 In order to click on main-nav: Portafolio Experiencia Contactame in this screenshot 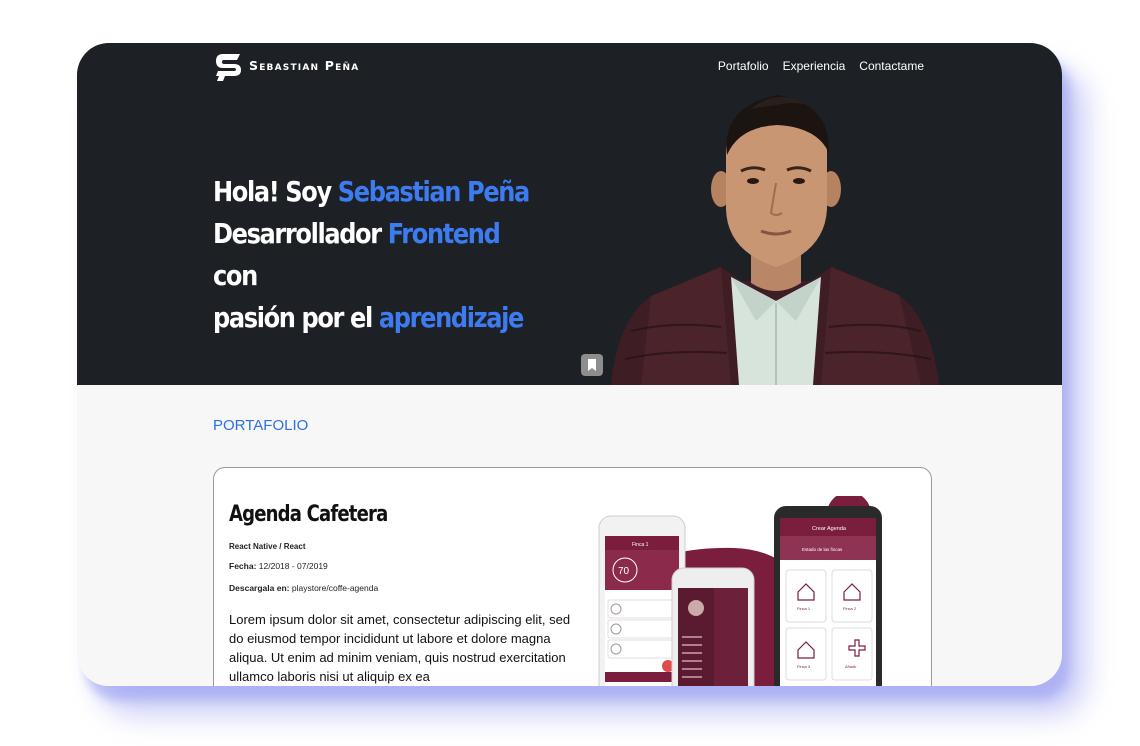, I will do `click(821, 66)`.